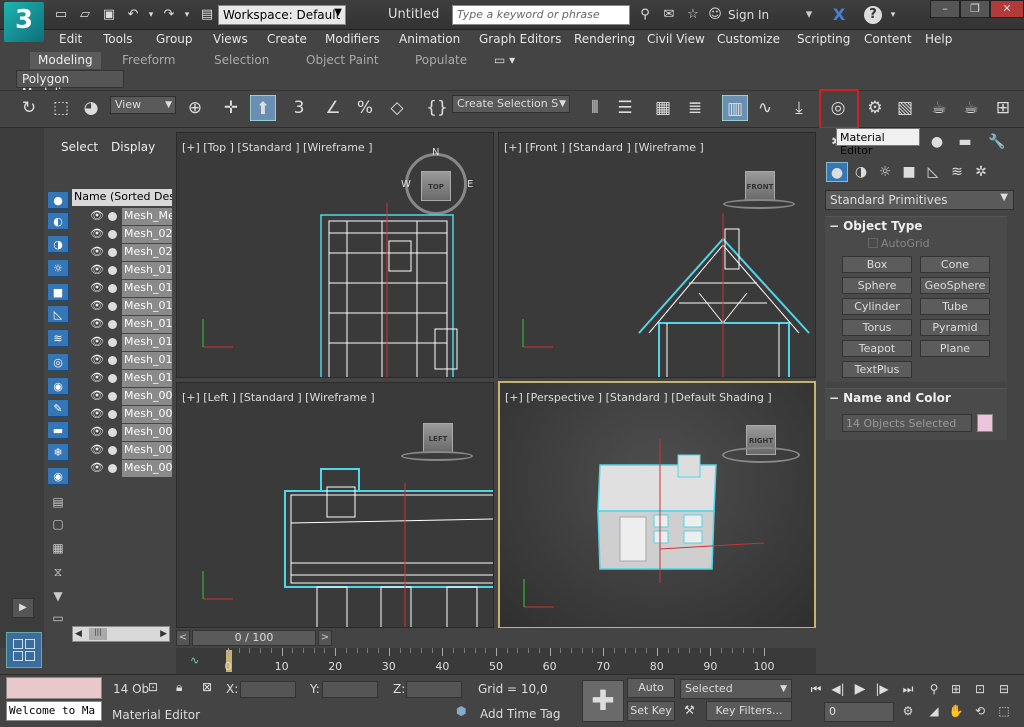  I want to click on time-slider-thumb: 0 / 100, so click(254, 638).